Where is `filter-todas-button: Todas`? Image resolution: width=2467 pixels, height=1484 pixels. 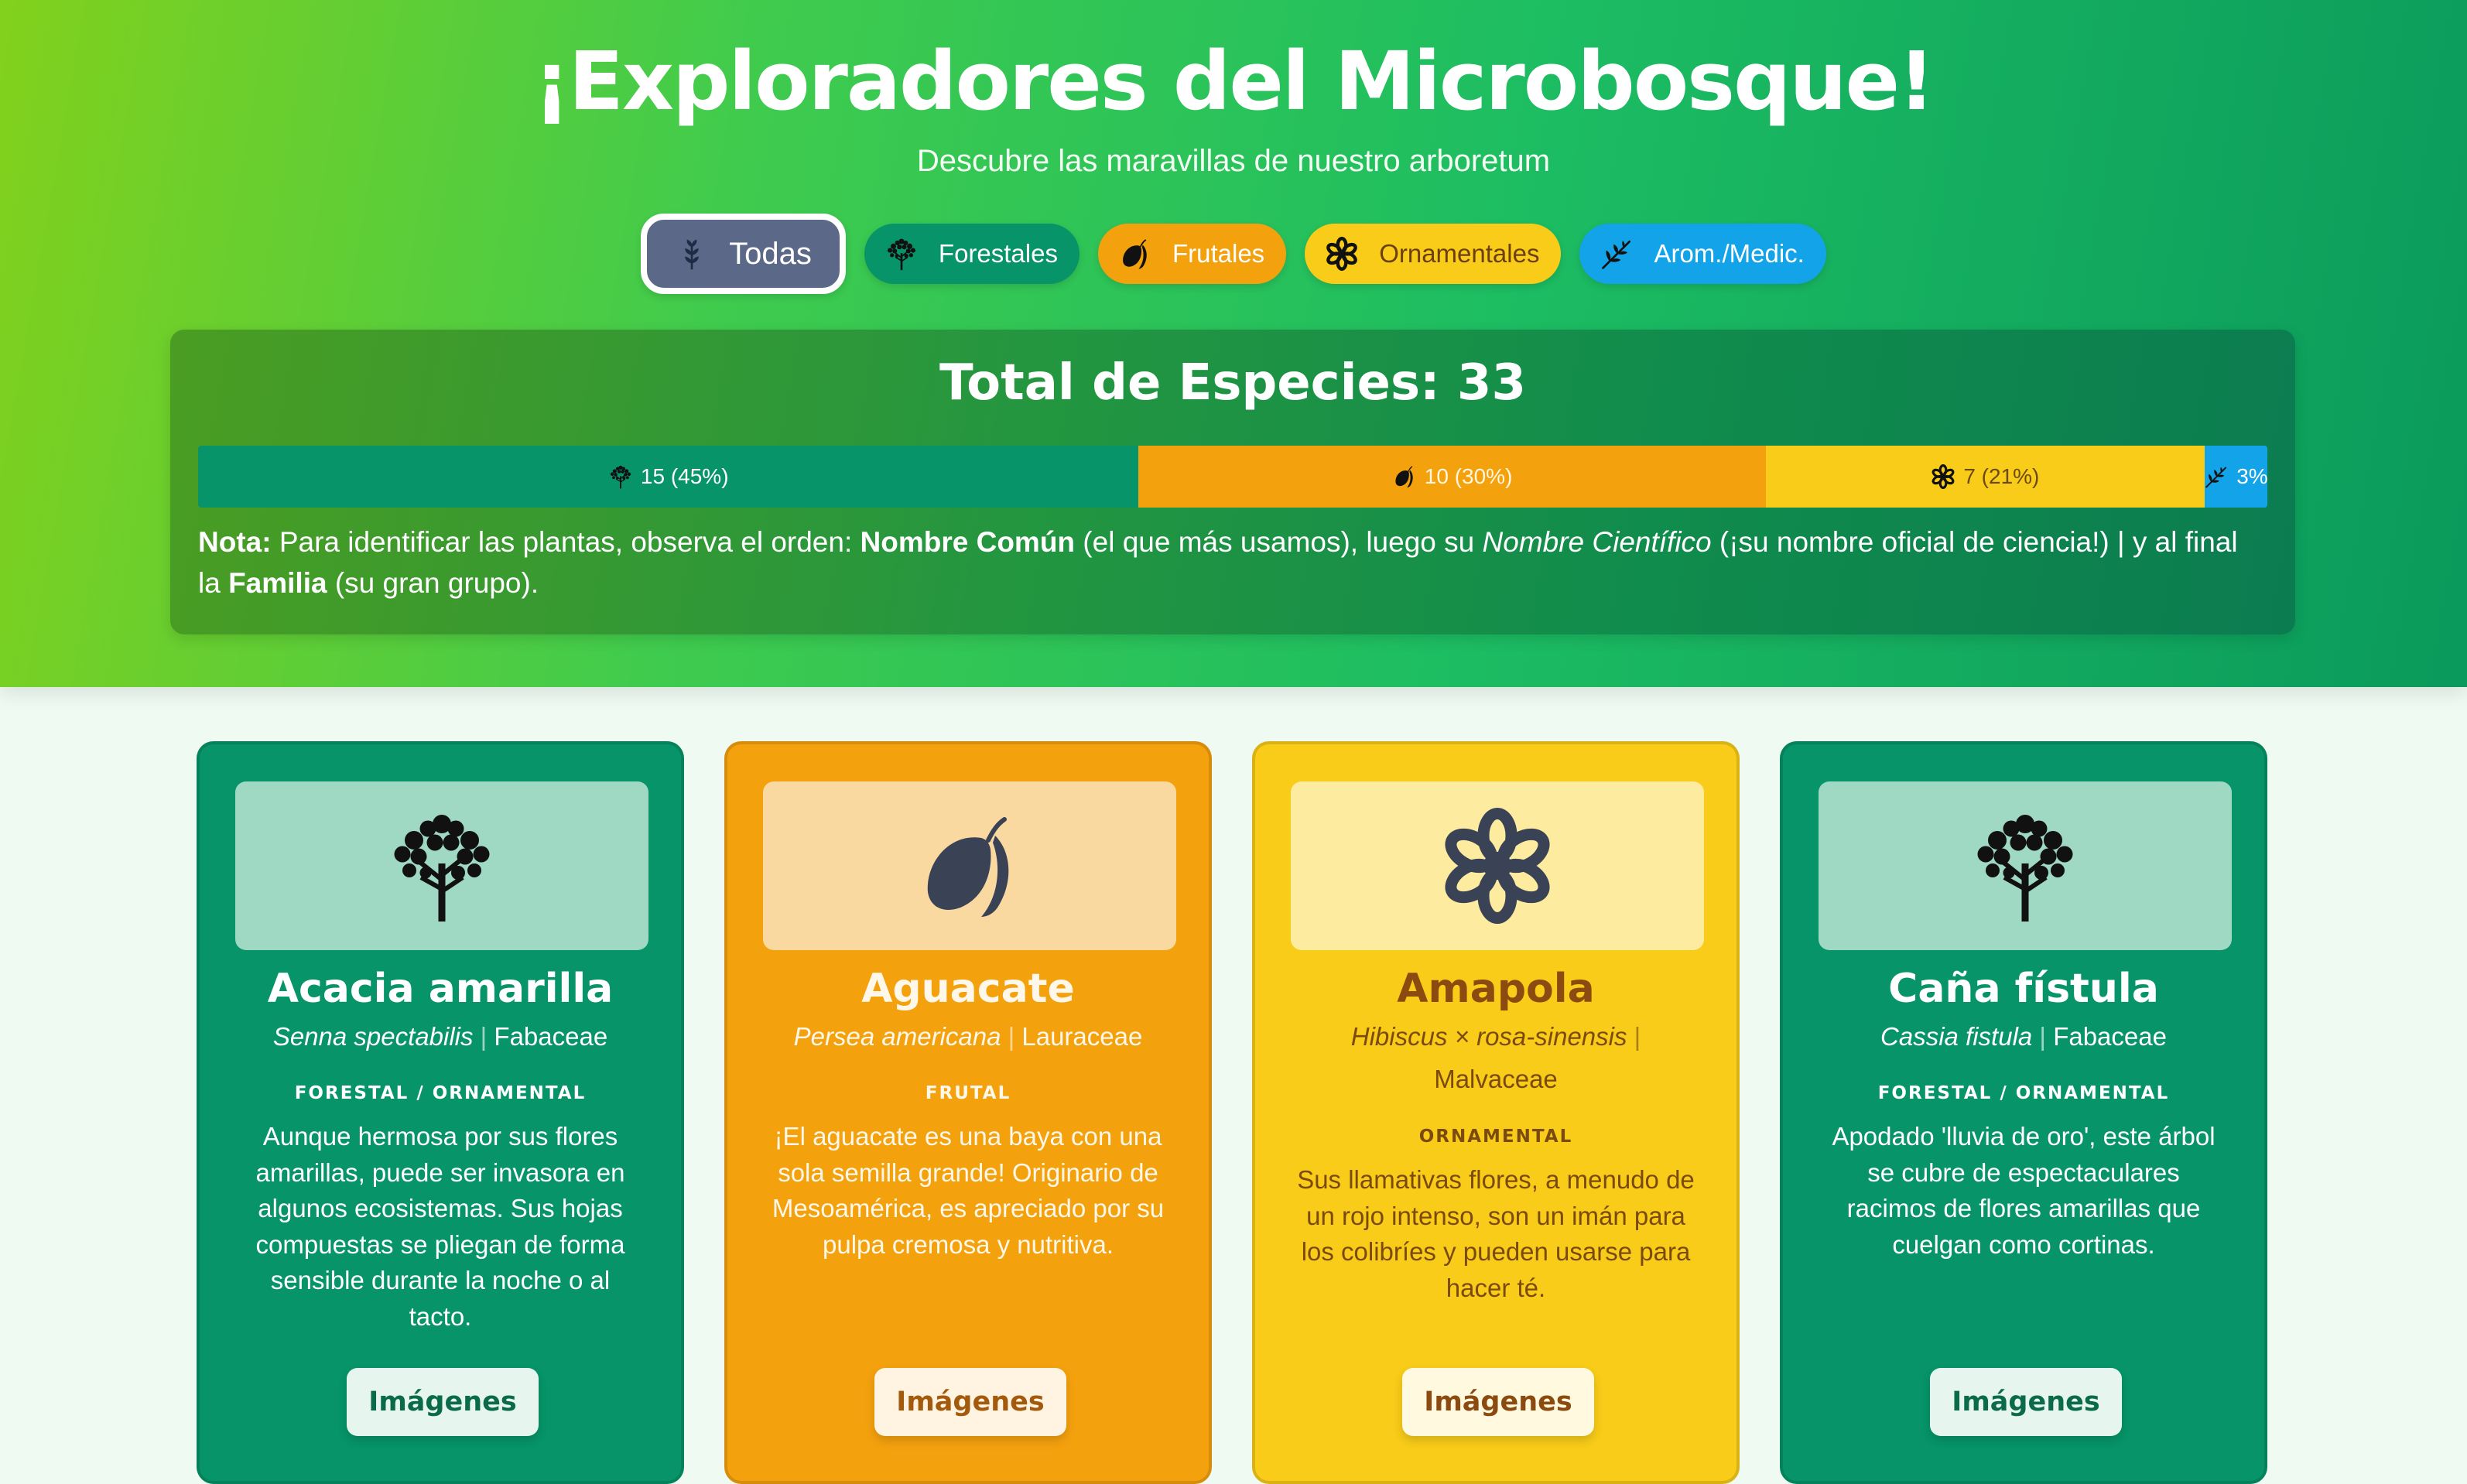 filter-todas-button: Todas is located at coordinates (743, 254).